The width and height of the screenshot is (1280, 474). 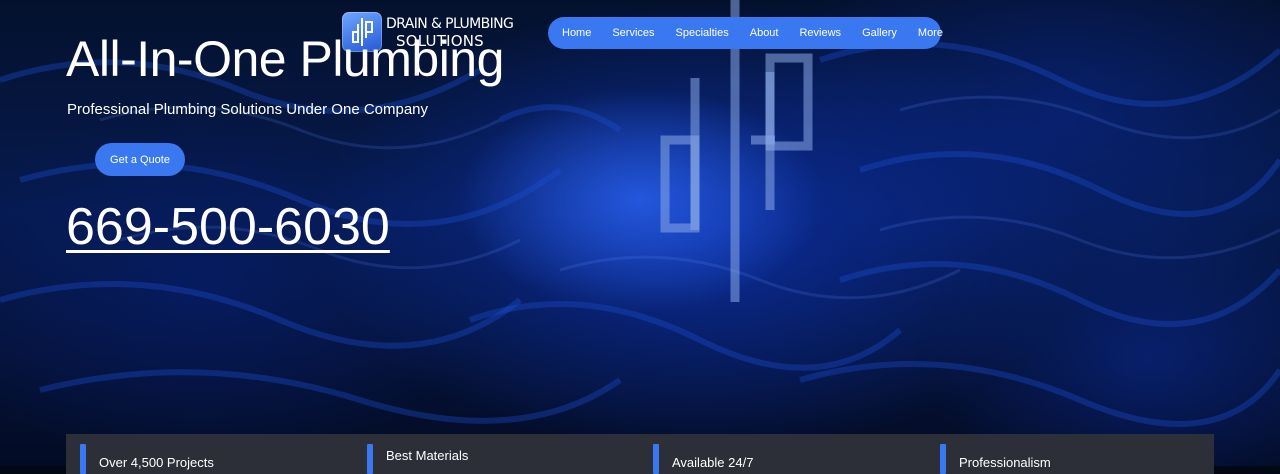 I want to click on nav-item-specialties: Specialties, so click(x=702, y=33).